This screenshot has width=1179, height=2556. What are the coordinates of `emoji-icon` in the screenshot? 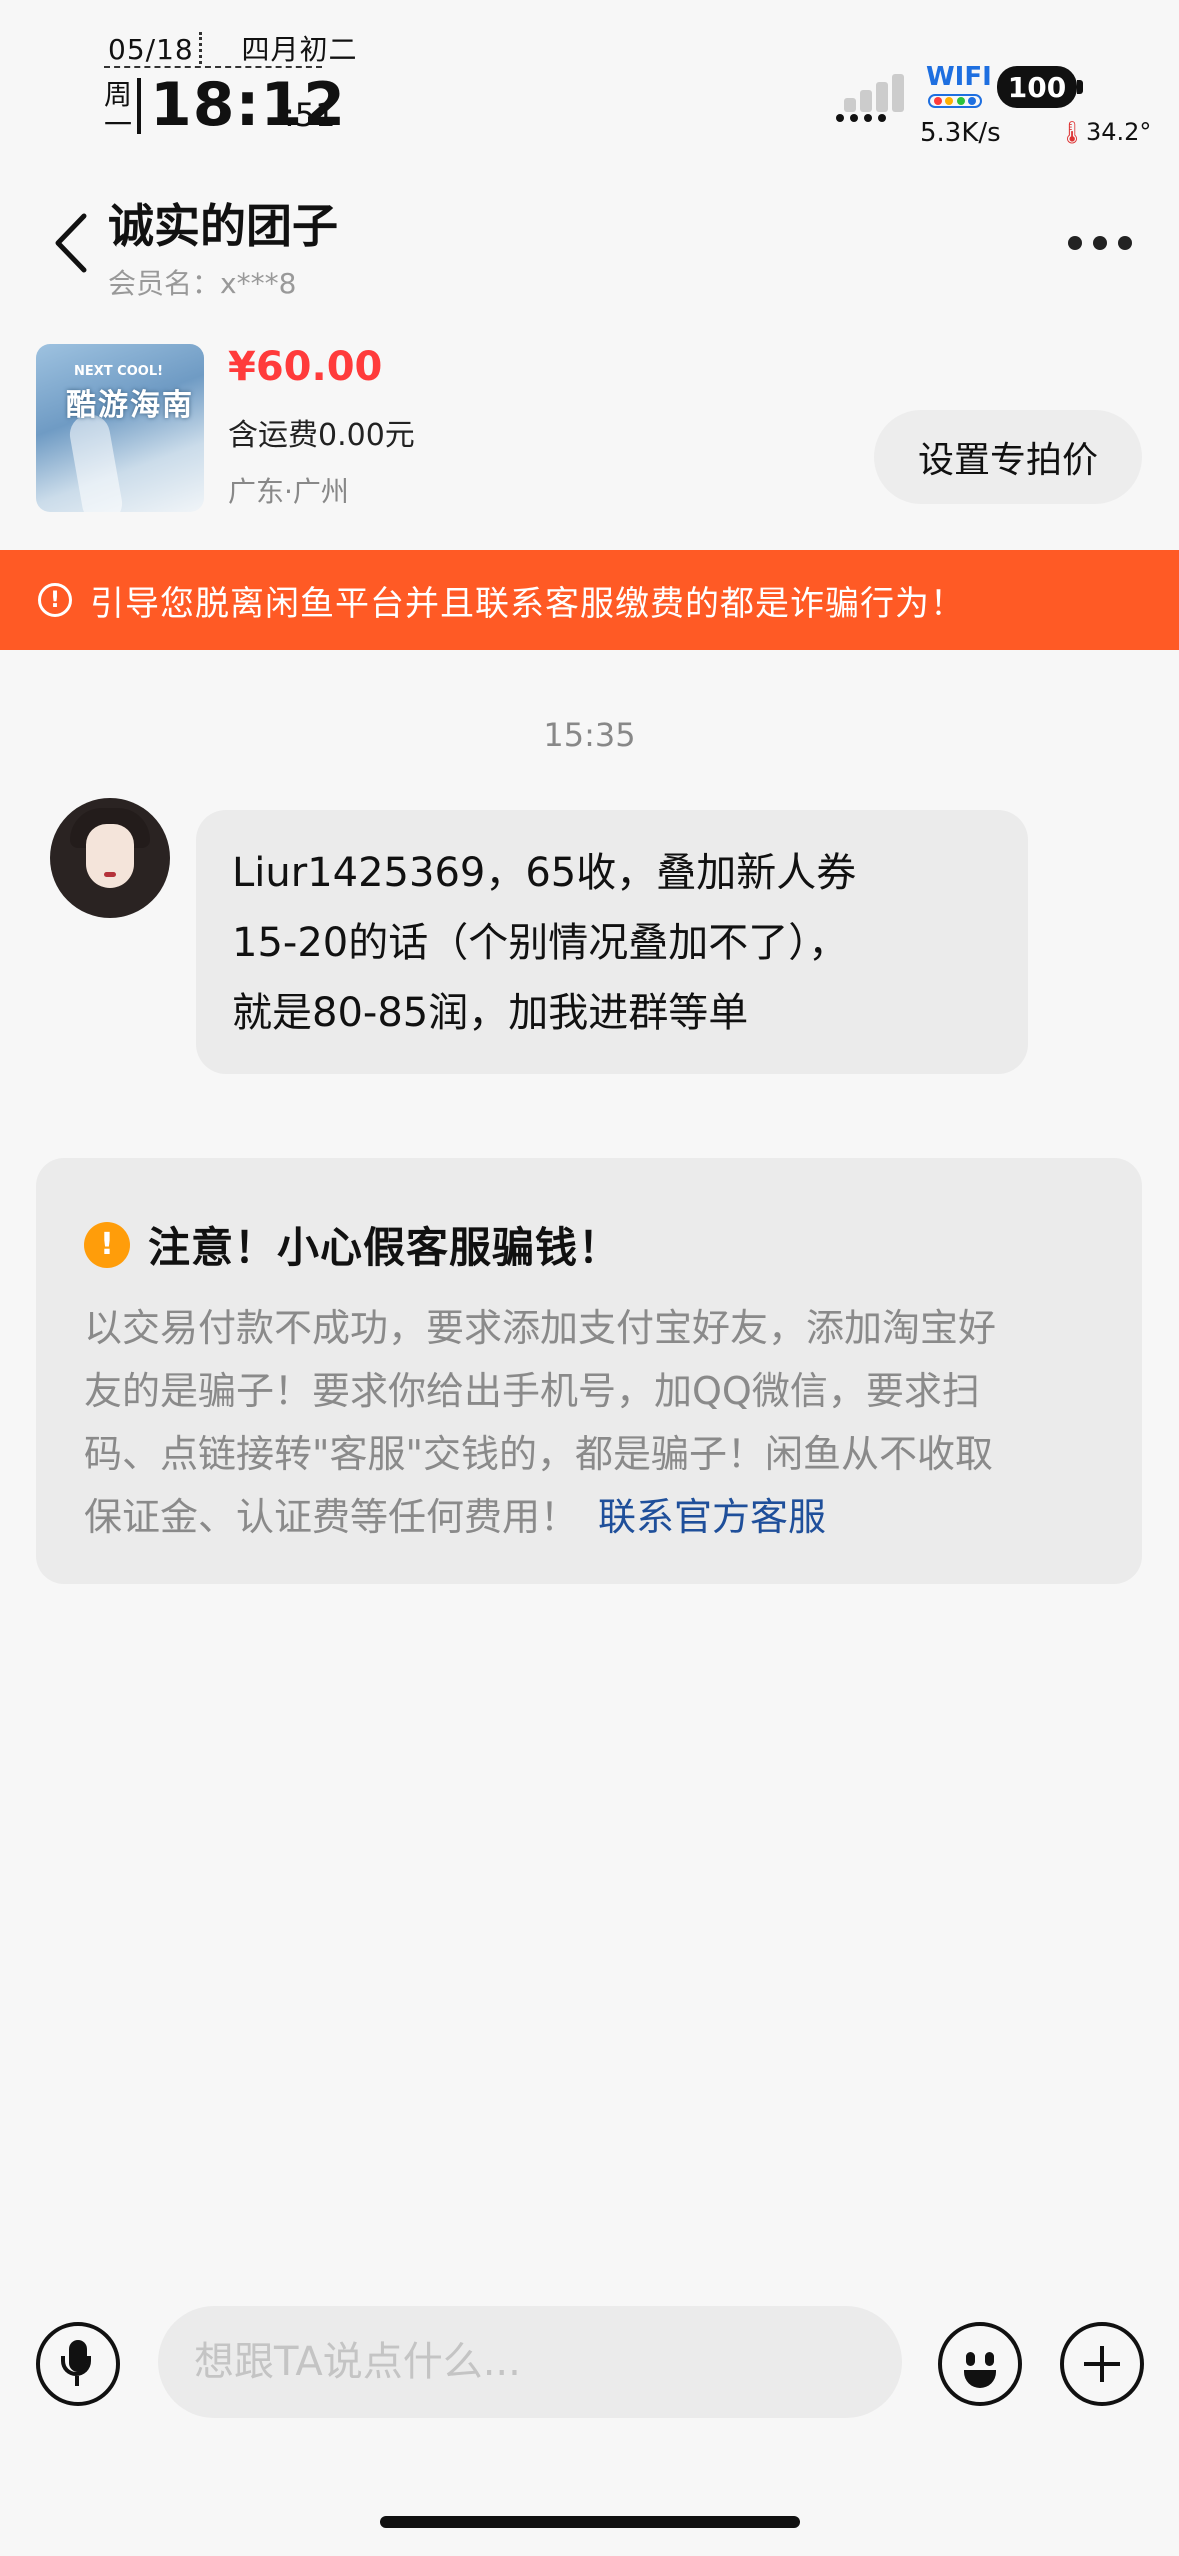 It's located at (980, 2364).